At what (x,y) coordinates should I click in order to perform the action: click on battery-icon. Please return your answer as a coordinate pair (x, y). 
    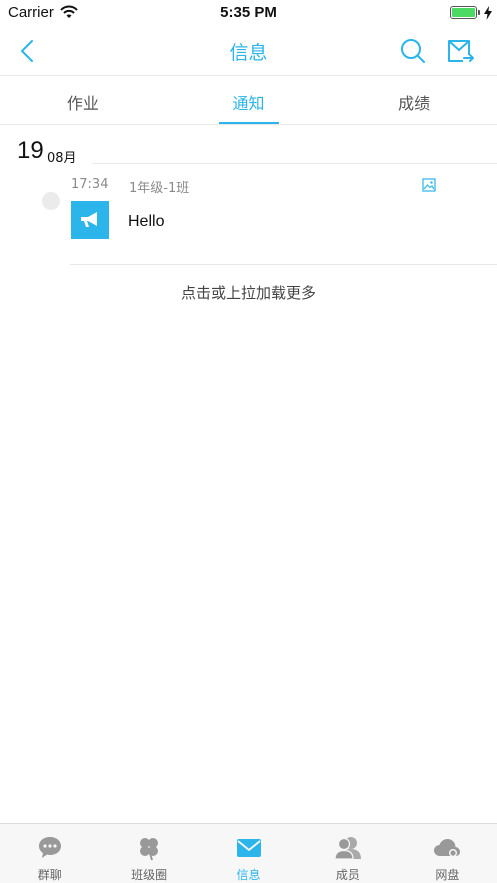
    Looking at the image, I should click on (463, 12).